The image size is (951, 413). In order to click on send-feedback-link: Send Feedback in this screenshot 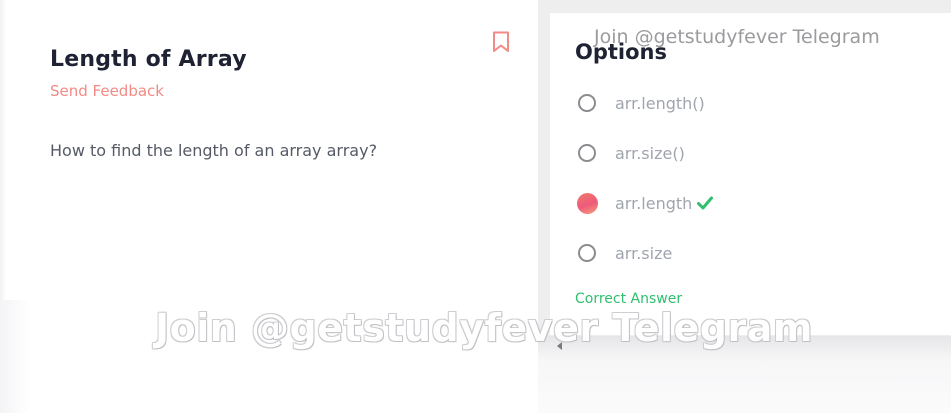, I will do `click(107, 91)`.